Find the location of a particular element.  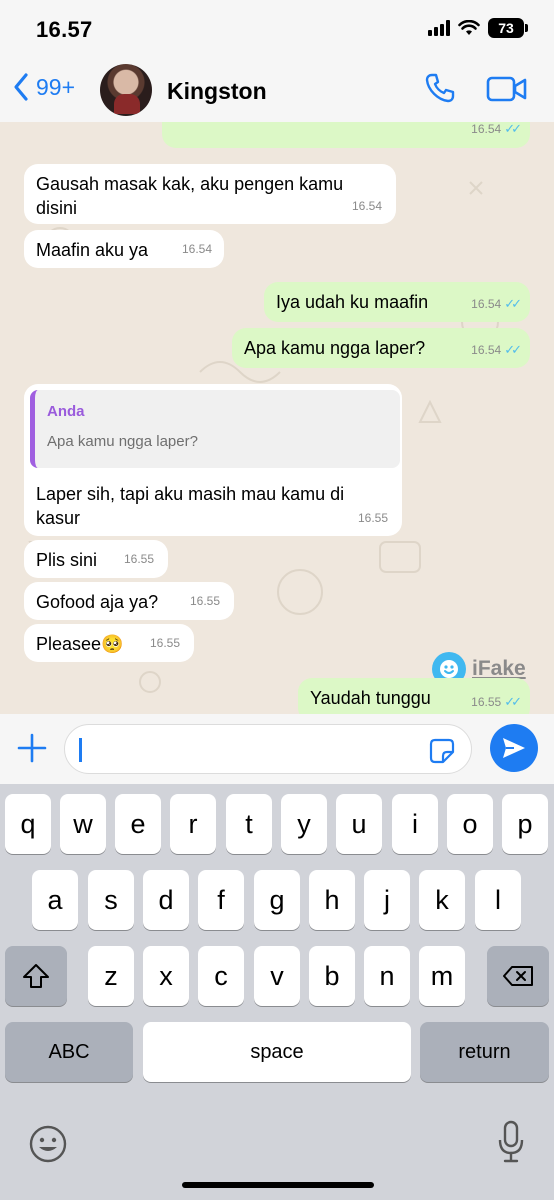

key-u: u is located at coordinates (359, 824).